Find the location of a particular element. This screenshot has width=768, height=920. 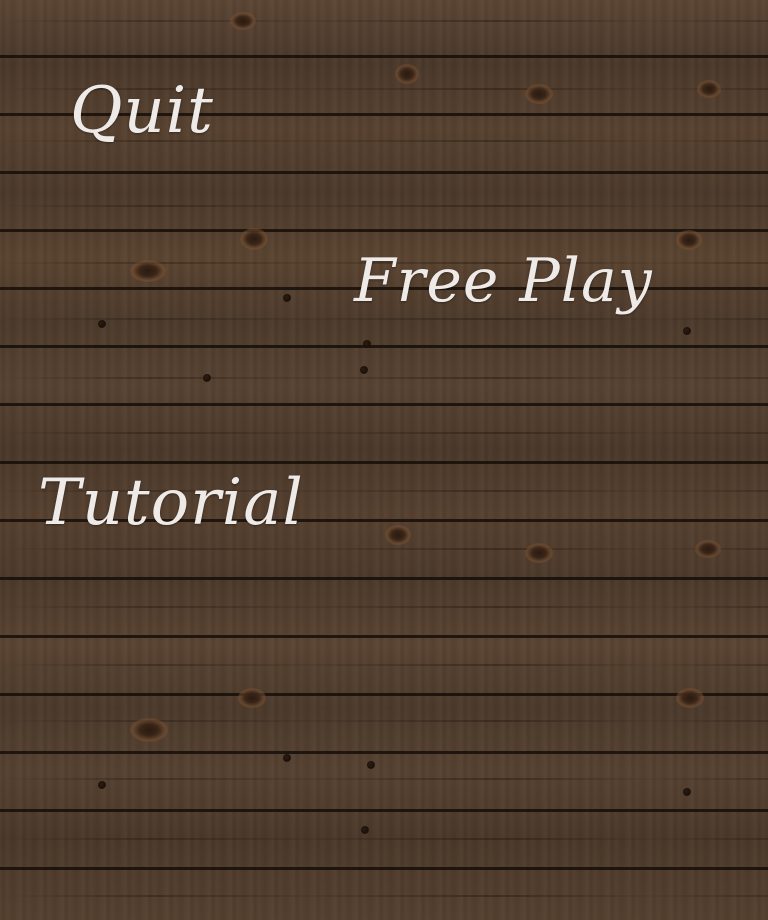

free-play-button: Free Play is located at coordinates (503, 281).